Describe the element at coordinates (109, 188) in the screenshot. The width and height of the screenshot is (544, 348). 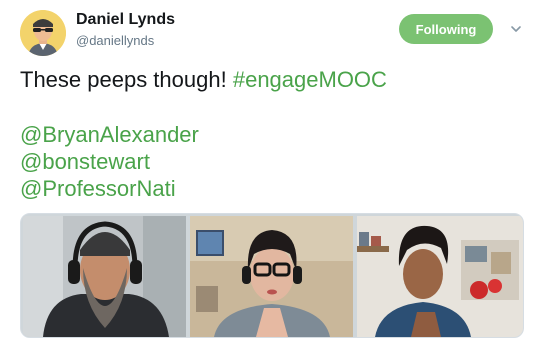
I see `mention-link: @ProfessorNati` at that location.